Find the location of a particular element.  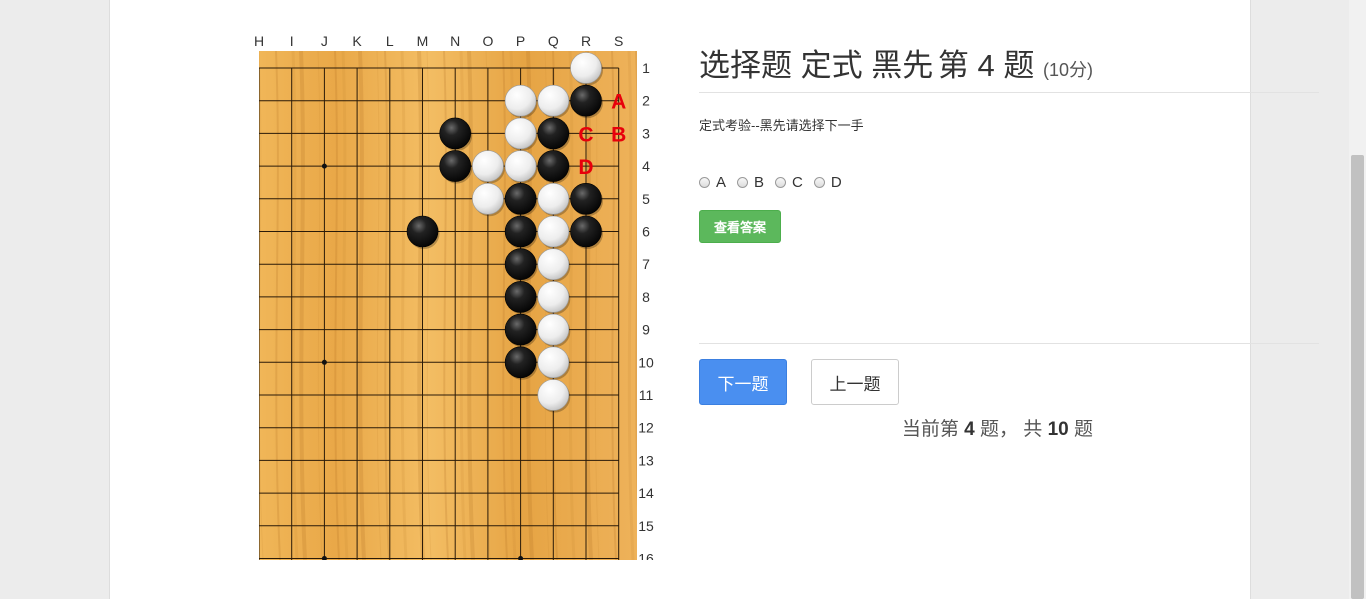

row-label: 7 is located at coordinates (646, 264).